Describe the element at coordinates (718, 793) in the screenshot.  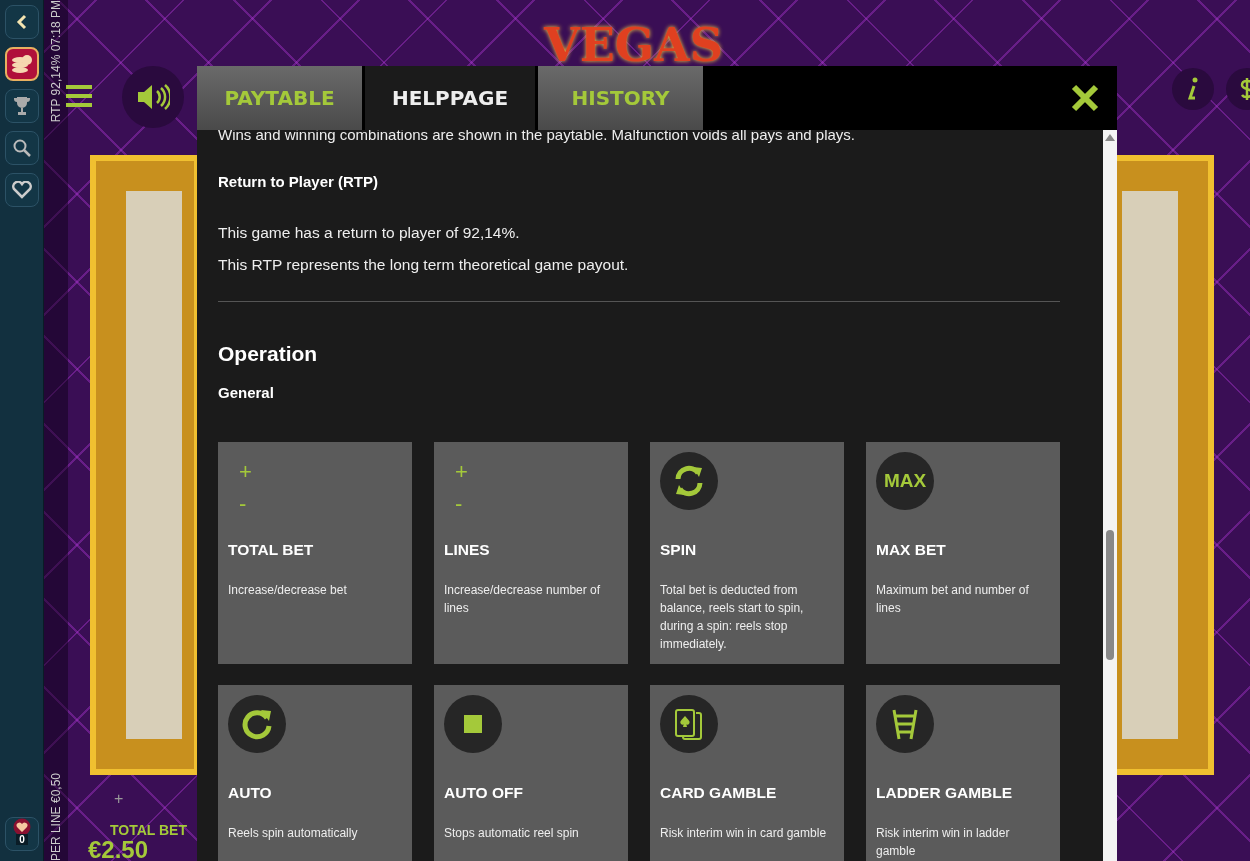
I see `feature-title: CARD GAMBLE` at that location.